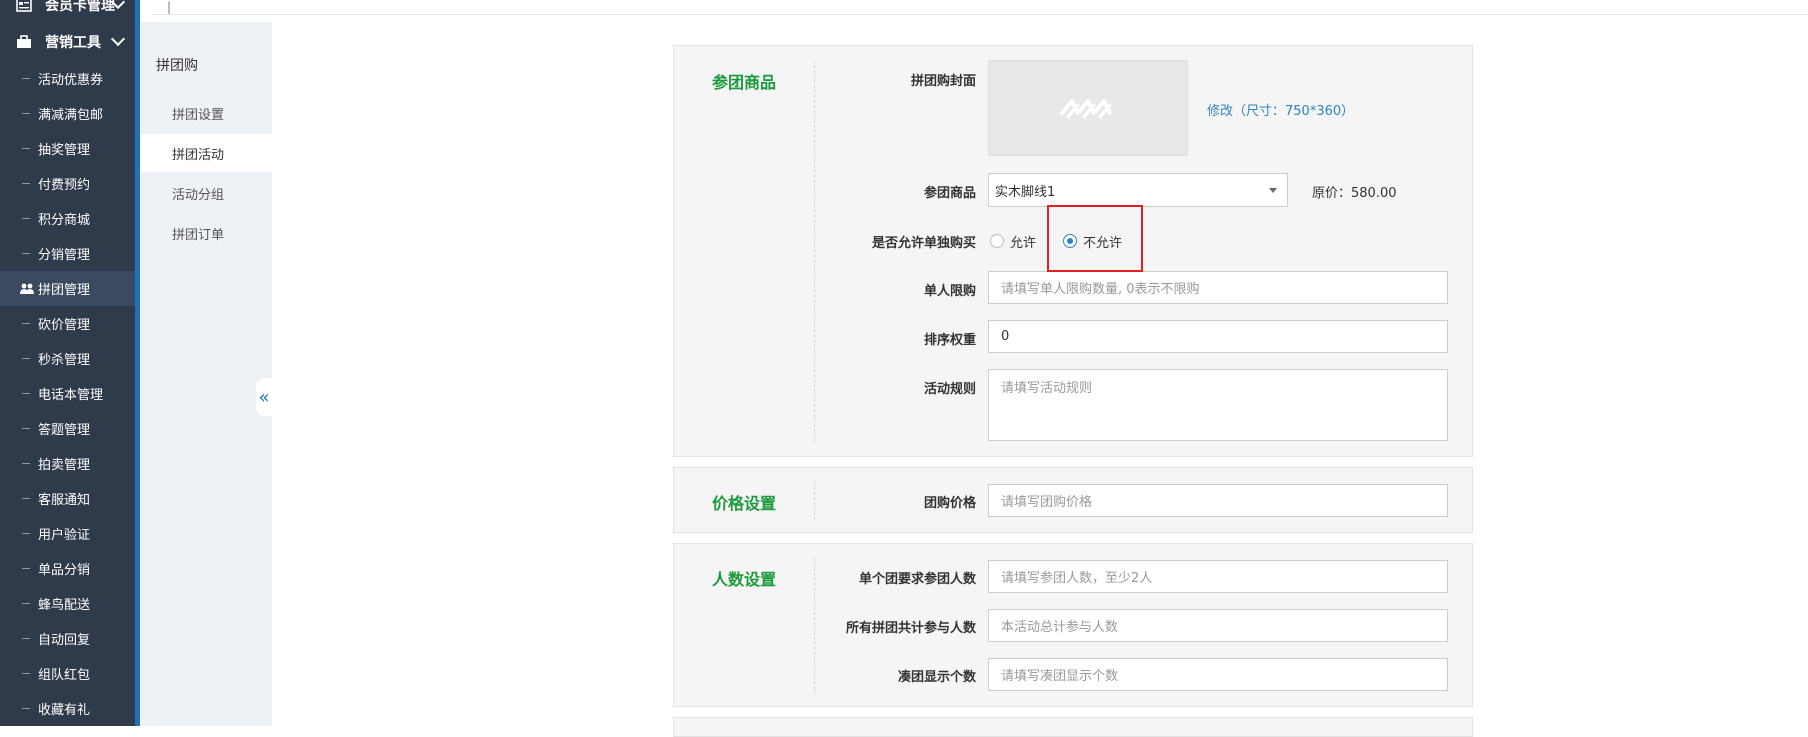 This screenshot has width=1808, height=737. What do you see at coordinates (1025, 192) in the screenshot?
I see `goods-select-value: 实木脚线1` at bounding box center [1025, 192].